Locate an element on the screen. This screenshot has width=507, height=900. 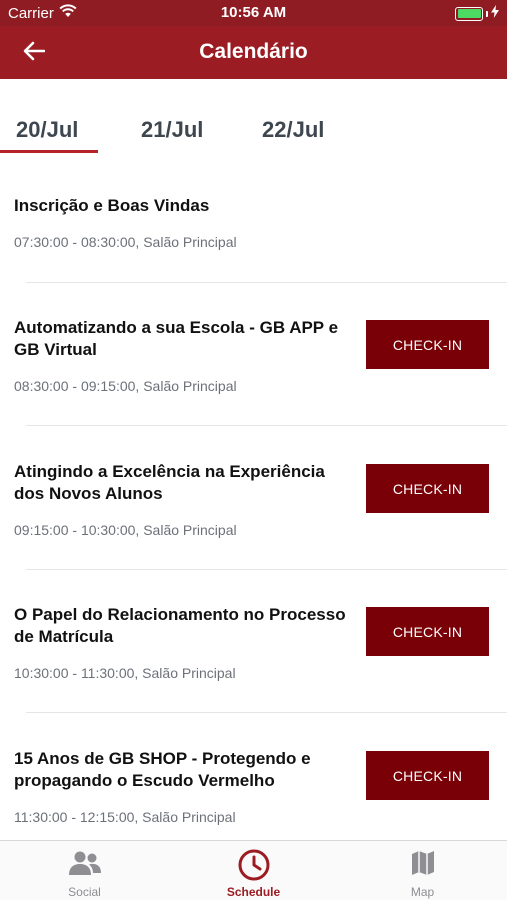
session-meta: 11:30:00 - 12:15:00, Salão Principal is located at coordinates (125, 817).